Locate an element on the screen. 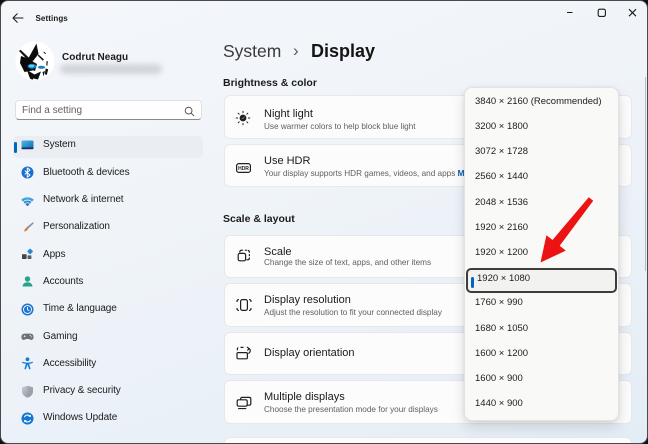 The width and height of the screenshot is (648, 444). svg-text: HDR is located at coordinates (243, 169).